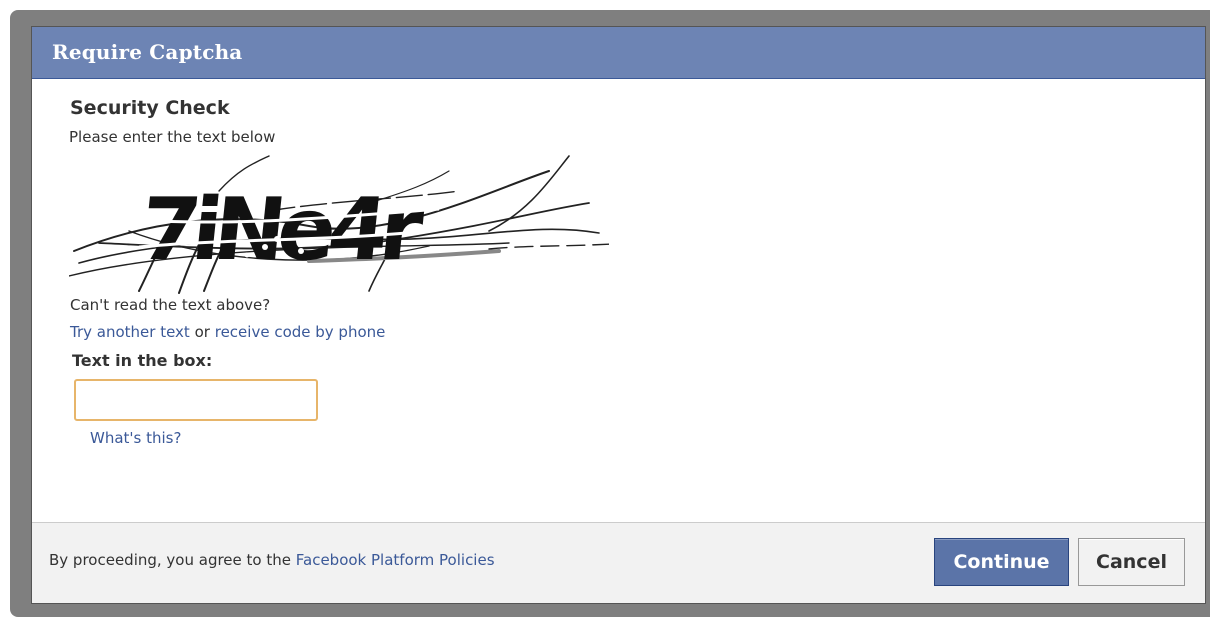  I want to click on whats-this-link: What's this?, so click(135, 438).